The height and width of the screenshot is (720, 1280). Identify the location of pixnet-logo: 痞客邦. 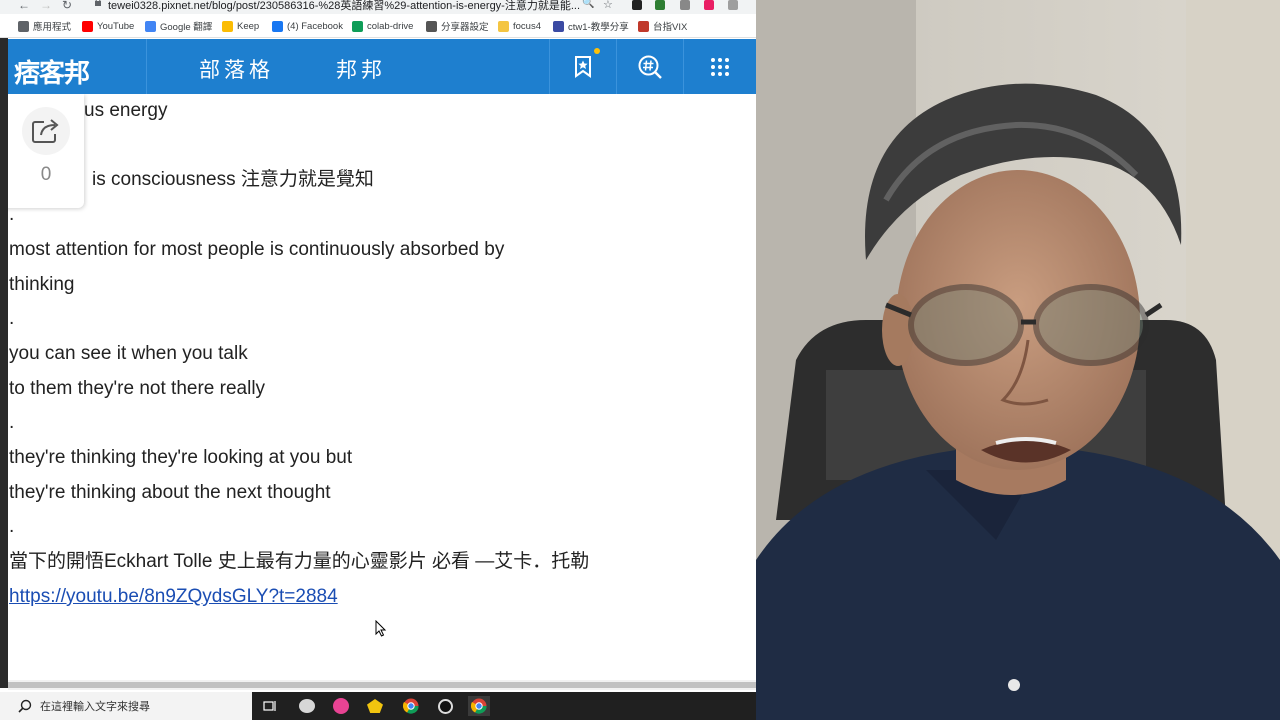
(58, 69).